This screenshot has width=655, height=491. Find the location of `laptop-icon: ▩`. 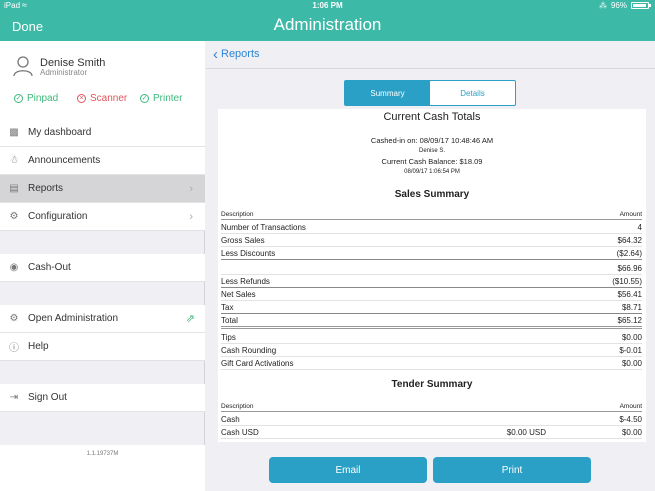

laptop-icon: ▩ is located at coordinates (14, 132).